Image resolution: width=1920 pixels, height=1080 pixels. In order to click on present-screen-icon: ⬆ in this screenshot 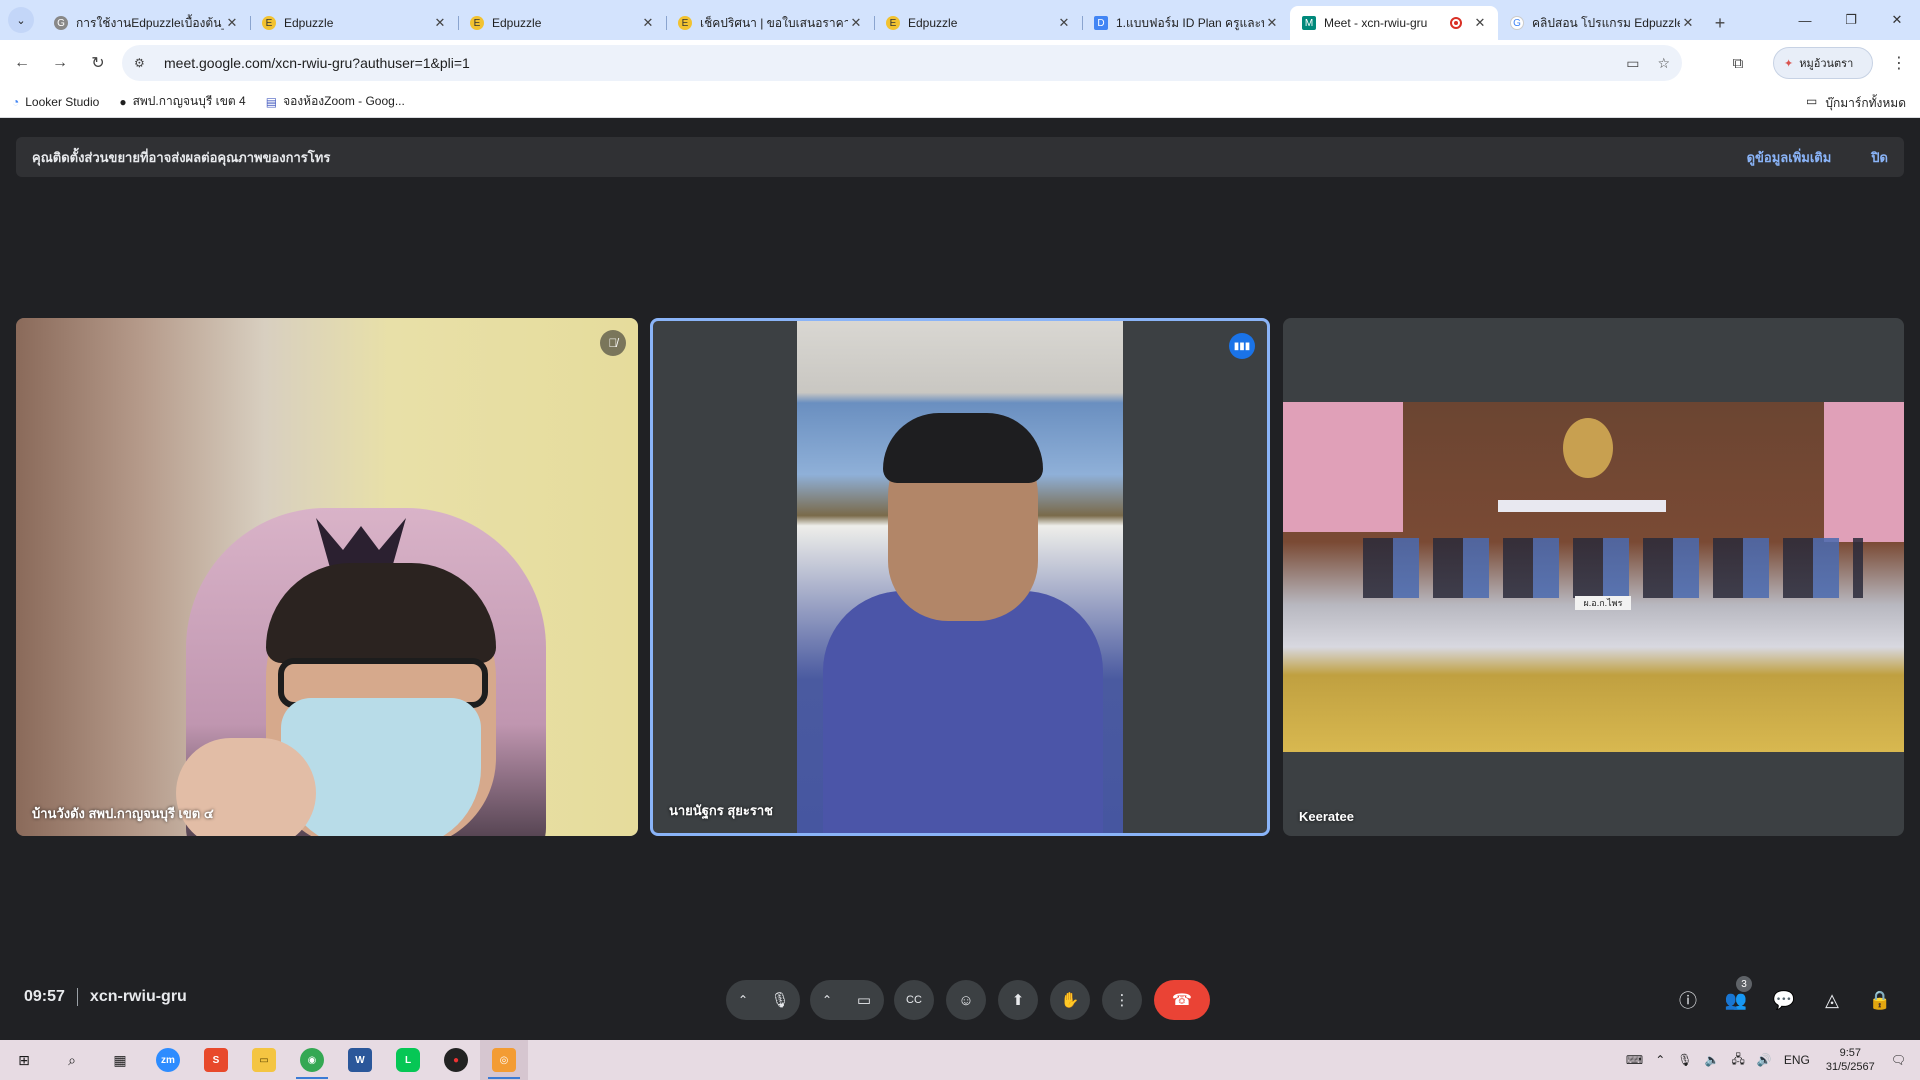, I will do `click(1018, 1000)`.